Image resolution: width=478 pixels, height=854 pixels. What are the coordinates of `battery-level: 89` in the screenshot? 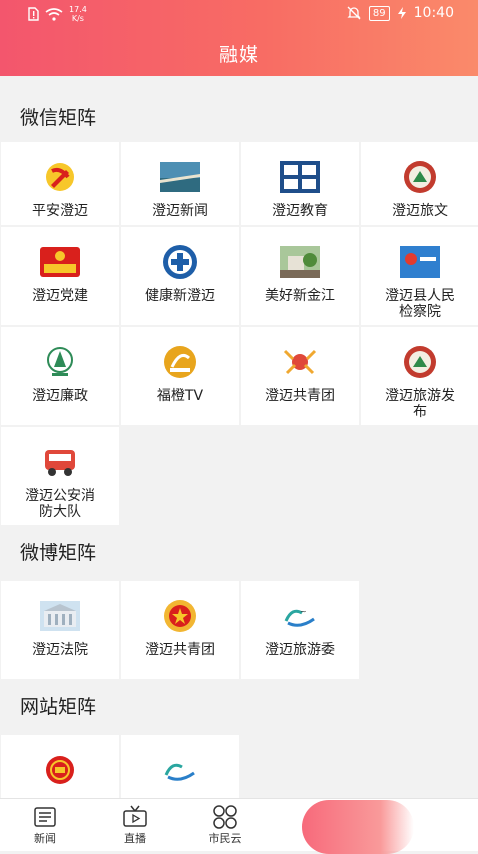 It's located at (379, 13).